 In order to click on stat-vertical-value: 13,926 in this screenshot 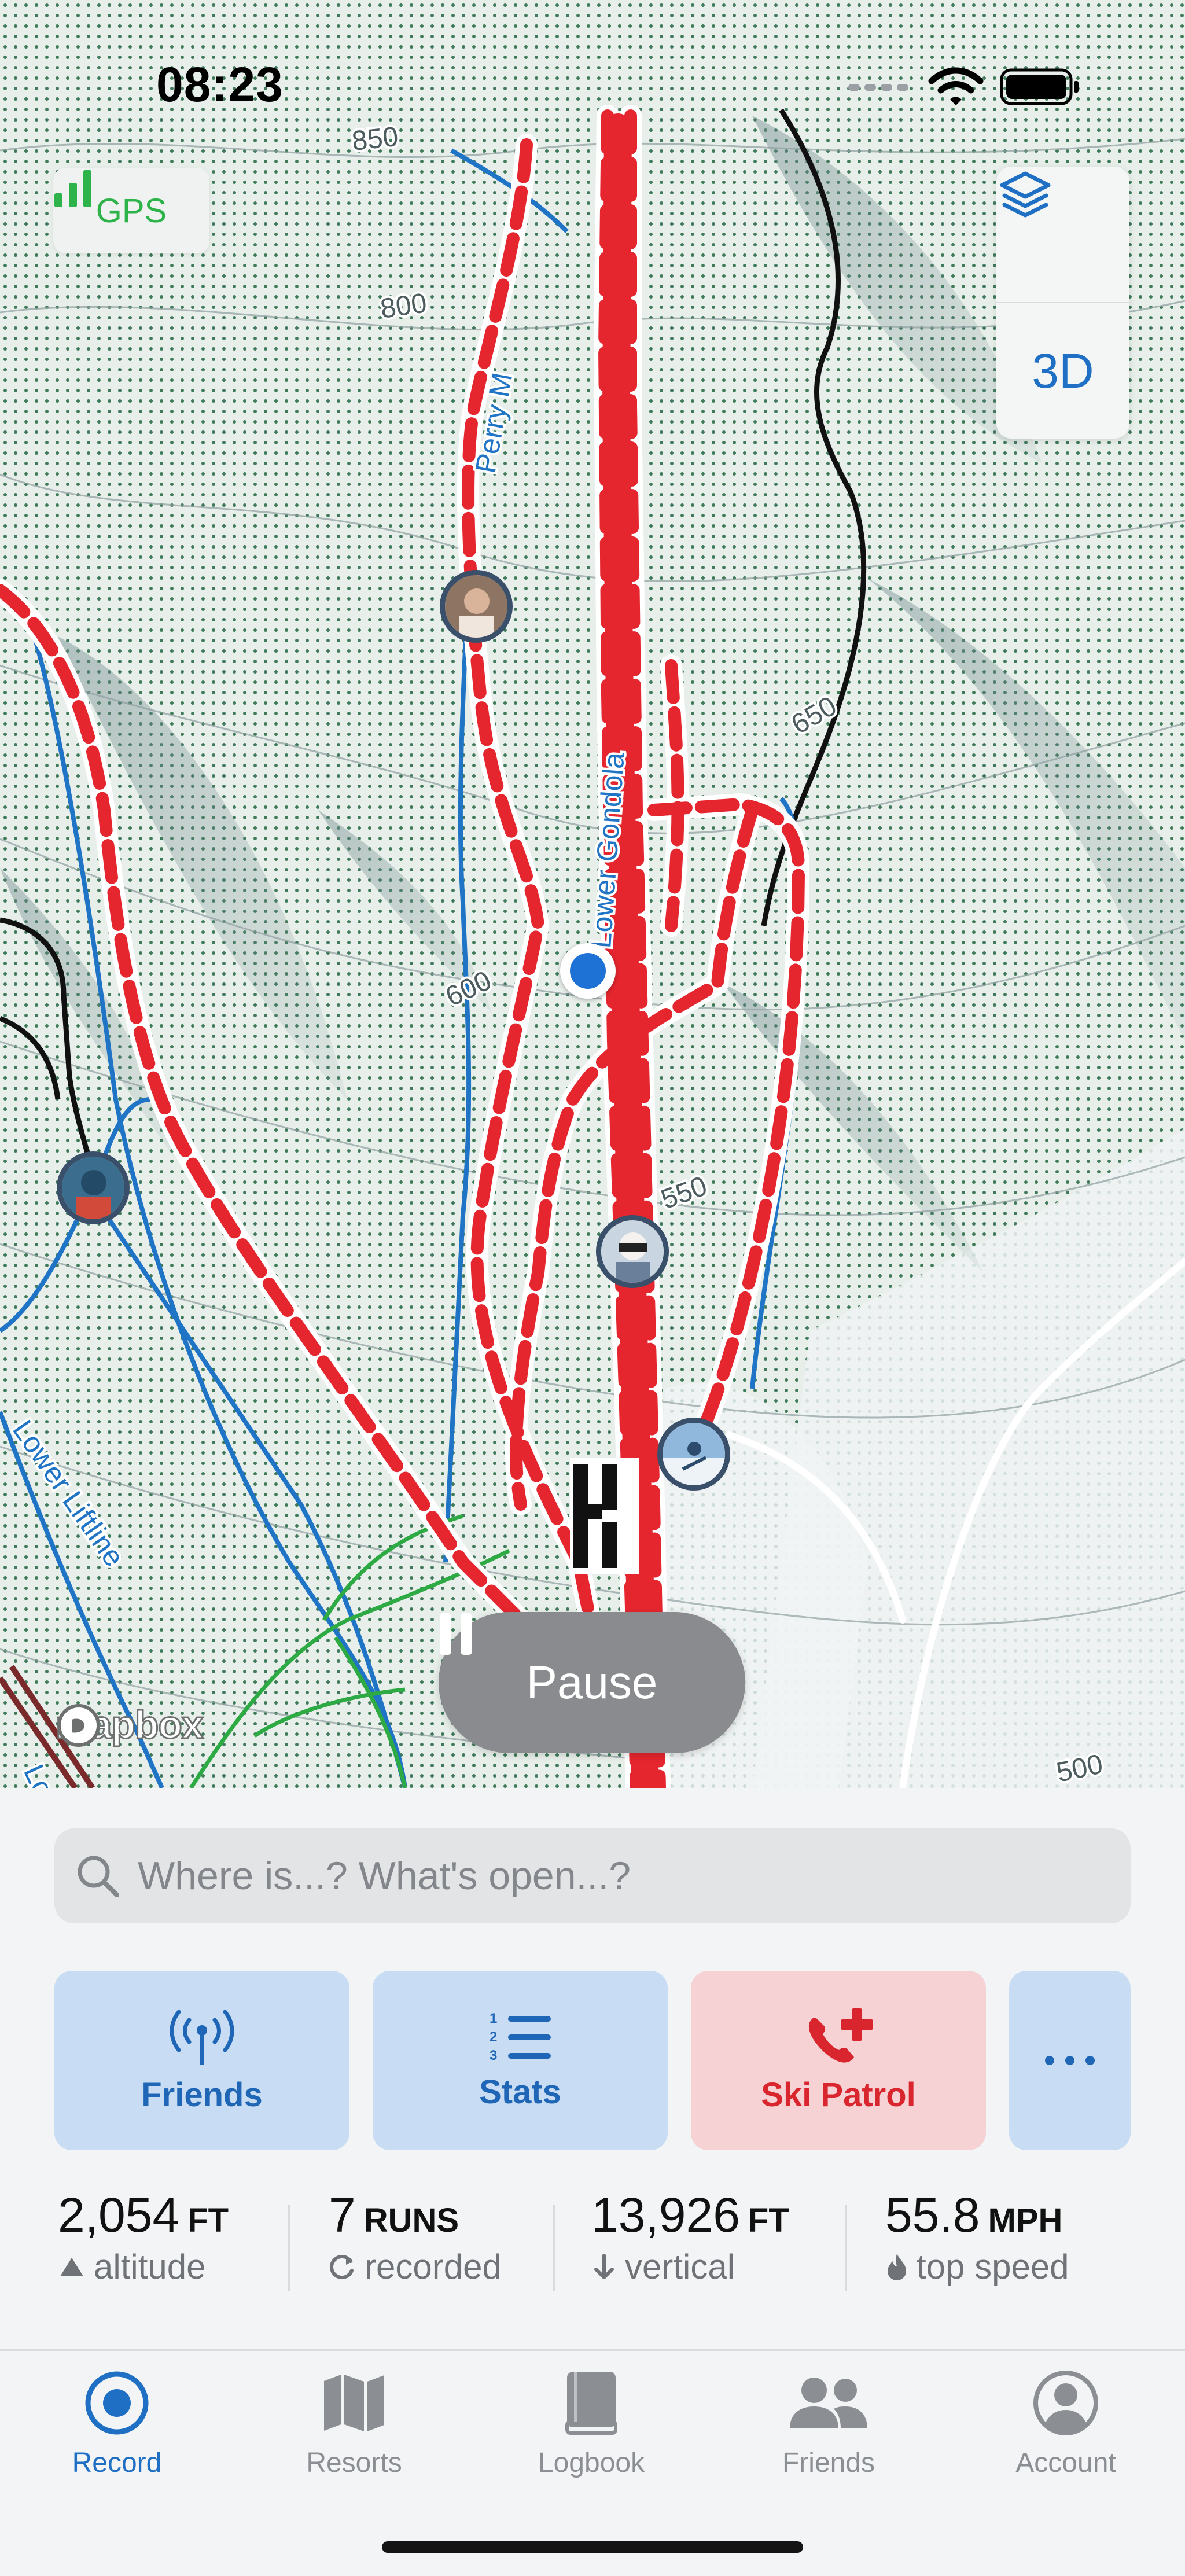, I will do `click(665, 2215)`.